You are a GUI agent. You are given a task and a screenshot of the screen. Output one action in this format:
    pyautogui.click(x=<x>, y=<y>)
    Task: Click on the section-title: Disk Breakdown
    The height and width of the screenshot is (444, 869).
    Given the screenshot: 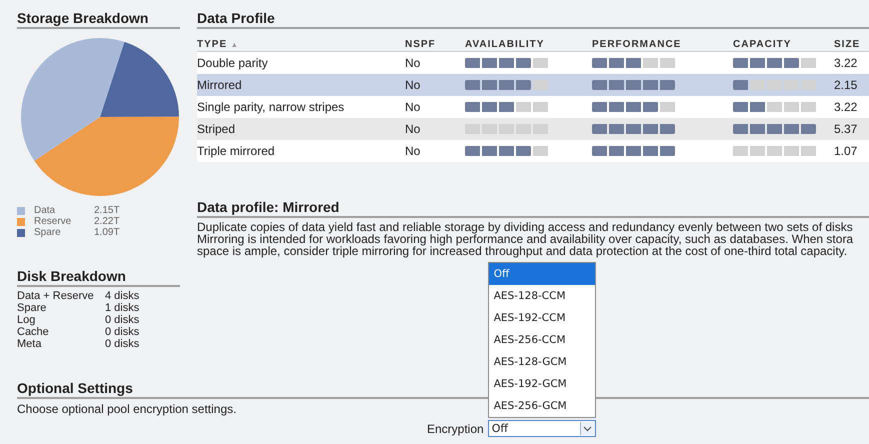 What is the action you would take?
    pyautogui.click(x=98, y=277)
    